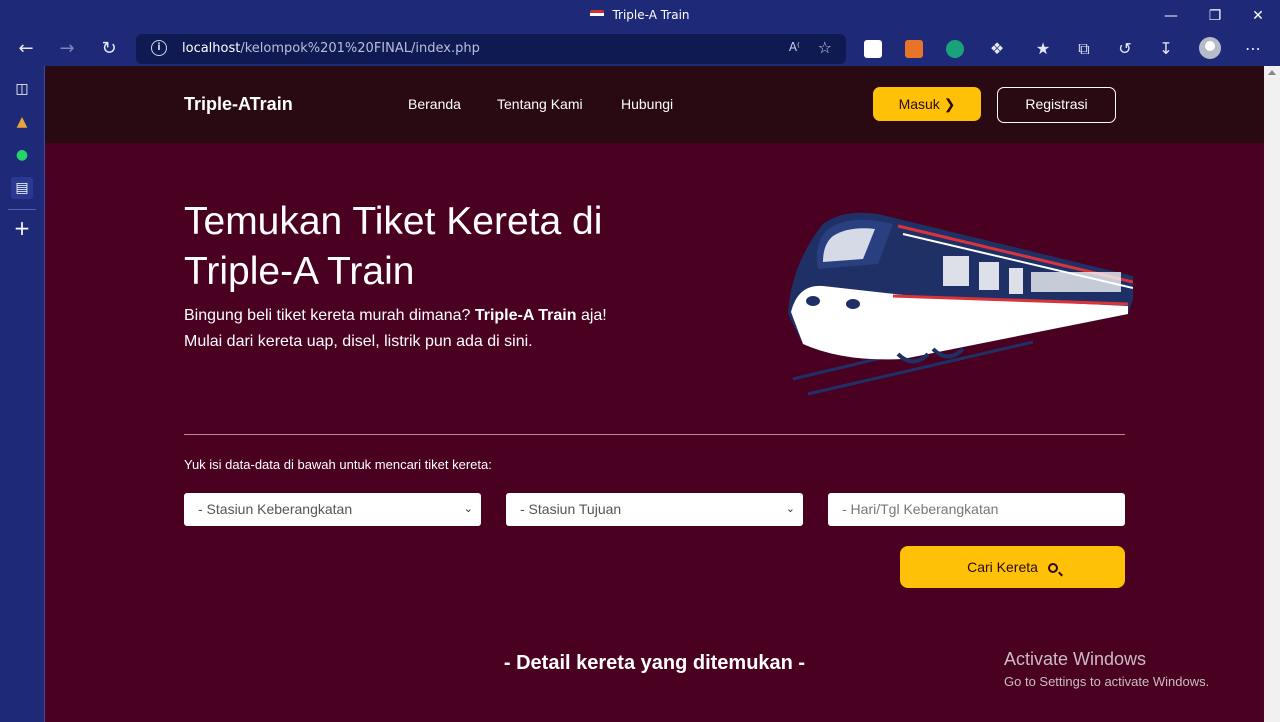  What do you see at coordinates (26, 49) in the screenshot?
I see `back-button: ←` at bounding box center [26, 49].